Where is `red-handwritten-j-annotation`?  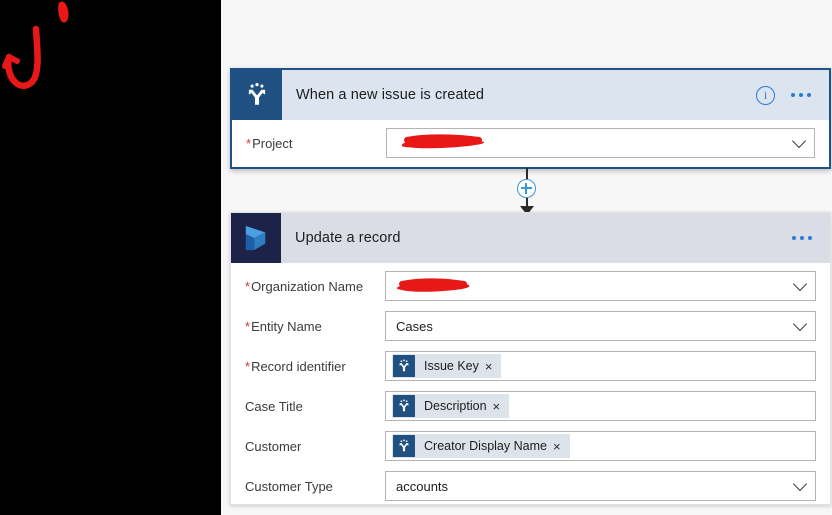 red-handwritten-j-annotation is located at coordinates (35, 45).